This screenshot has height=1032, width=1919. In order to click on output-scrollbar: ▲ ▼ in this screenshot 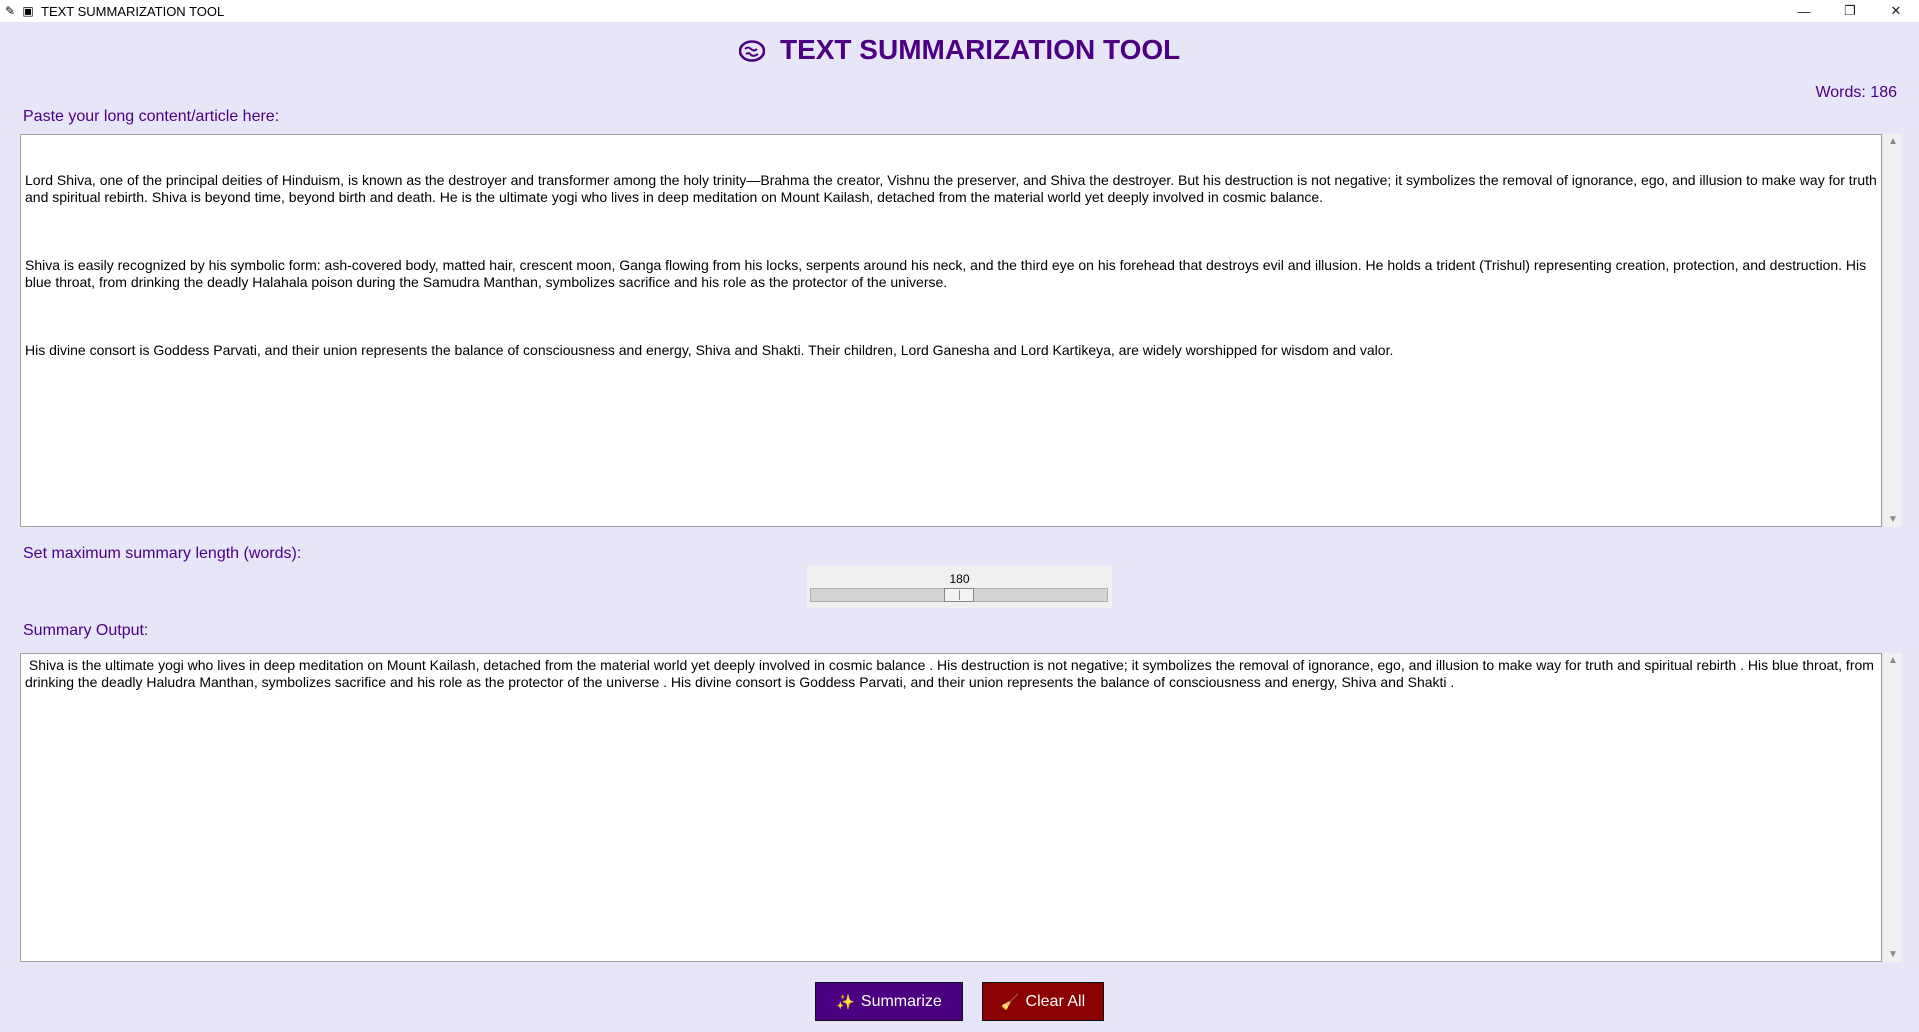, I will do `click(1892, 807)`.